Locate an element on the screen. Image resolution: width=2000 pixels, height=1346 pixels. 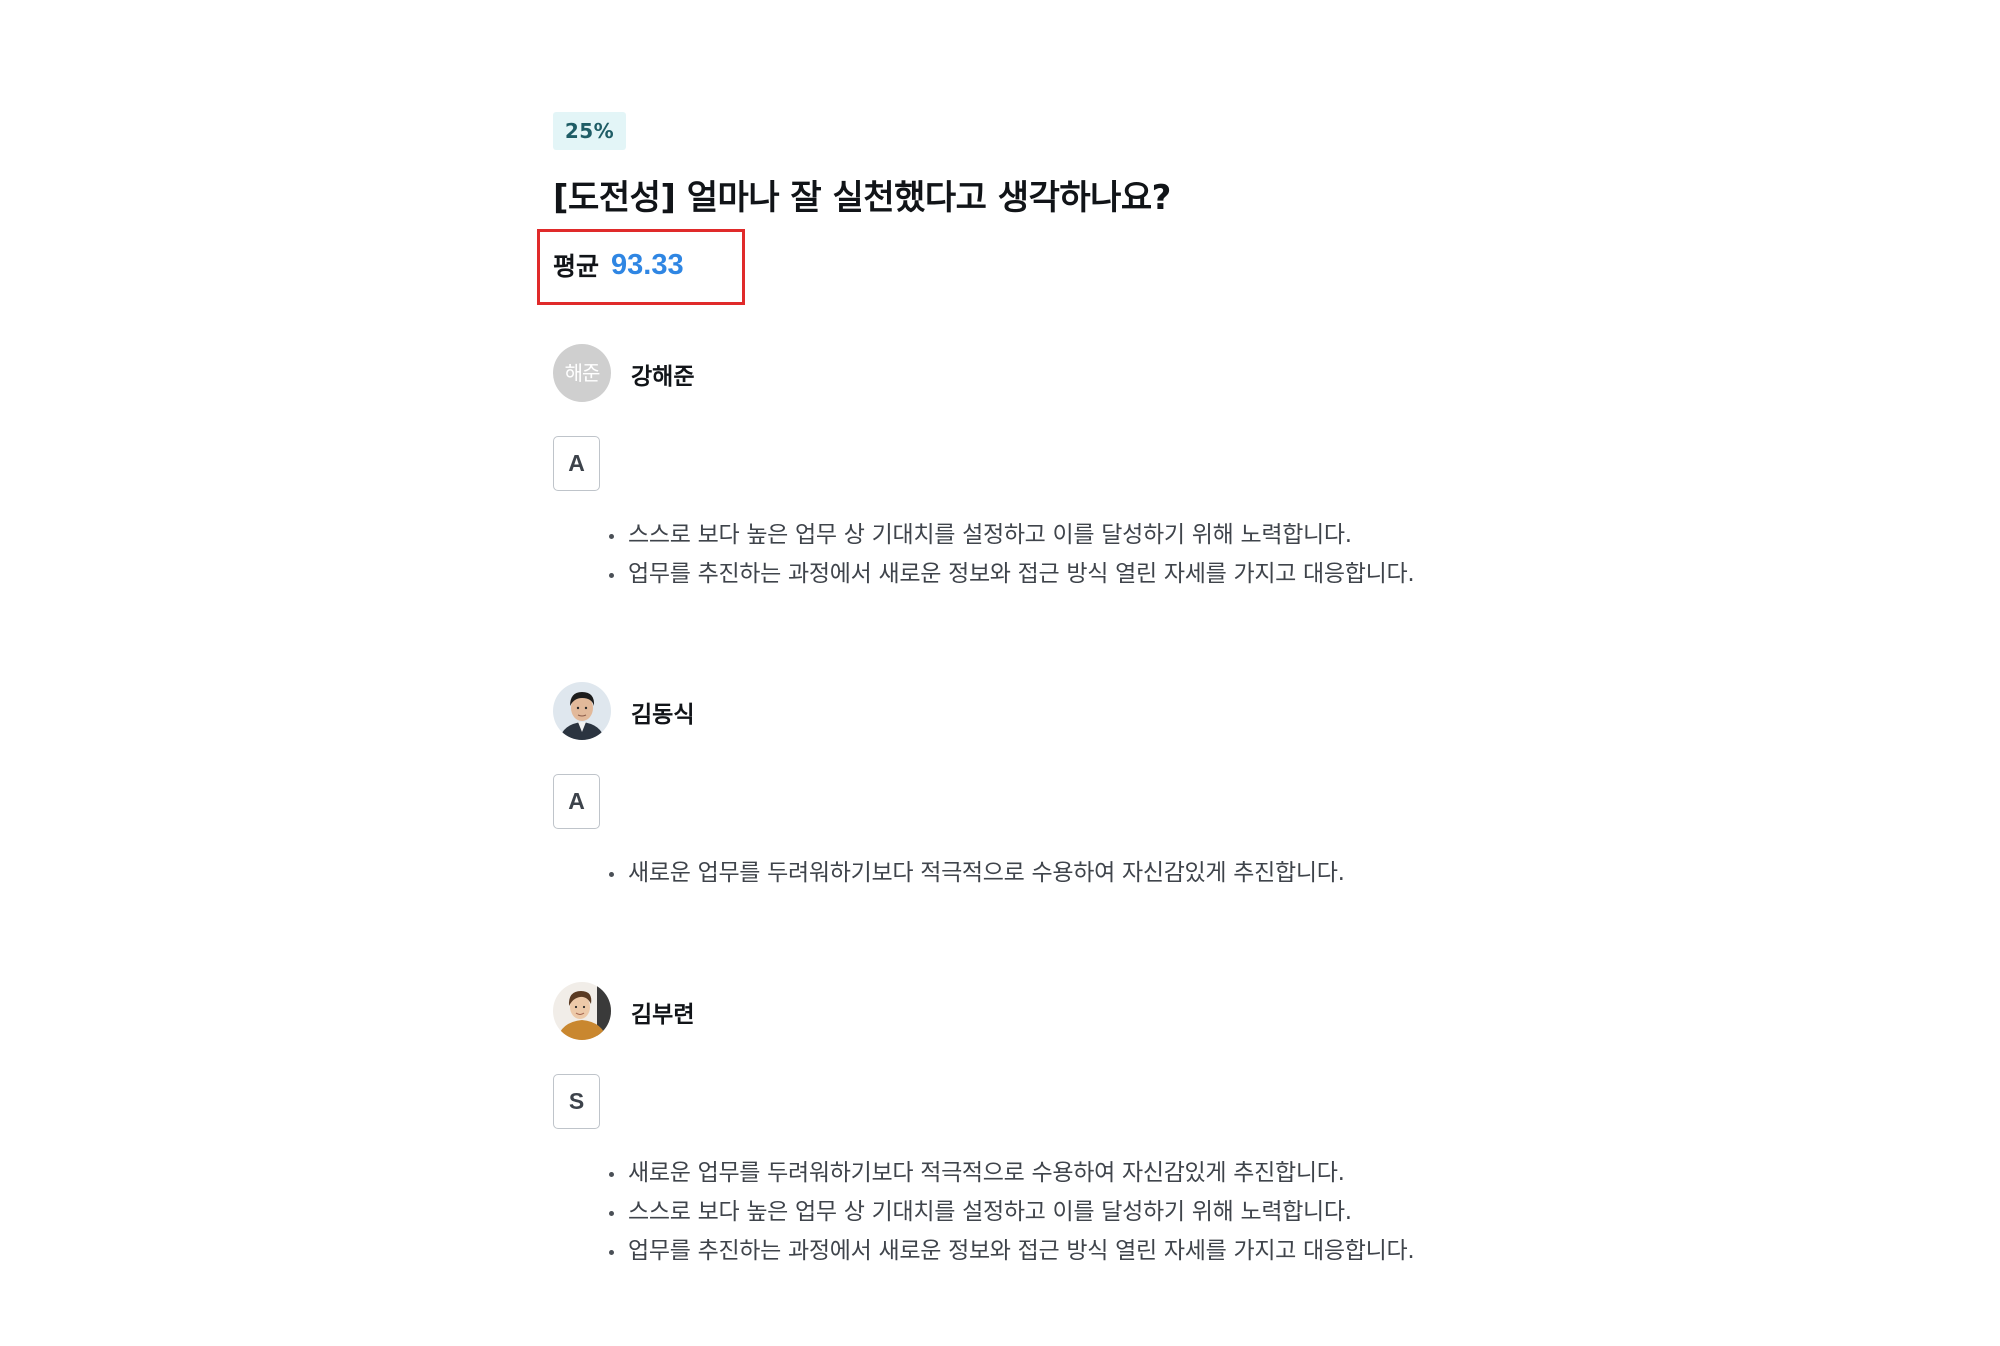
average-score: 평균 93.33 is located at coordinates (618, 265).